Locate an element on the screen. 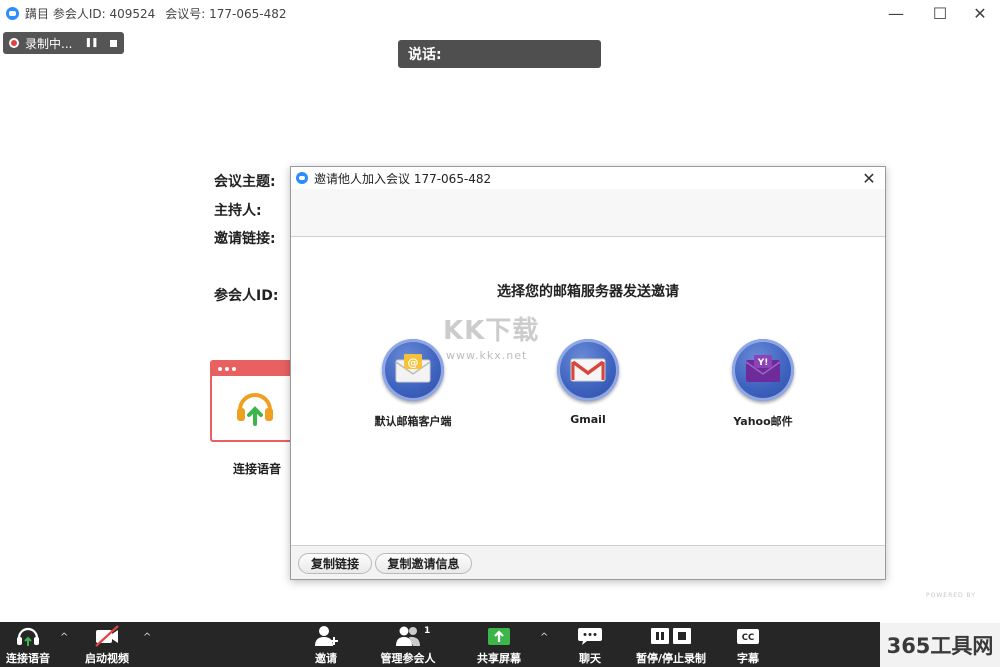 This screenshot has height=667, width=1000. window-title: 蹒目 参会人ID: 409524 is located at coordinates (90, 13).